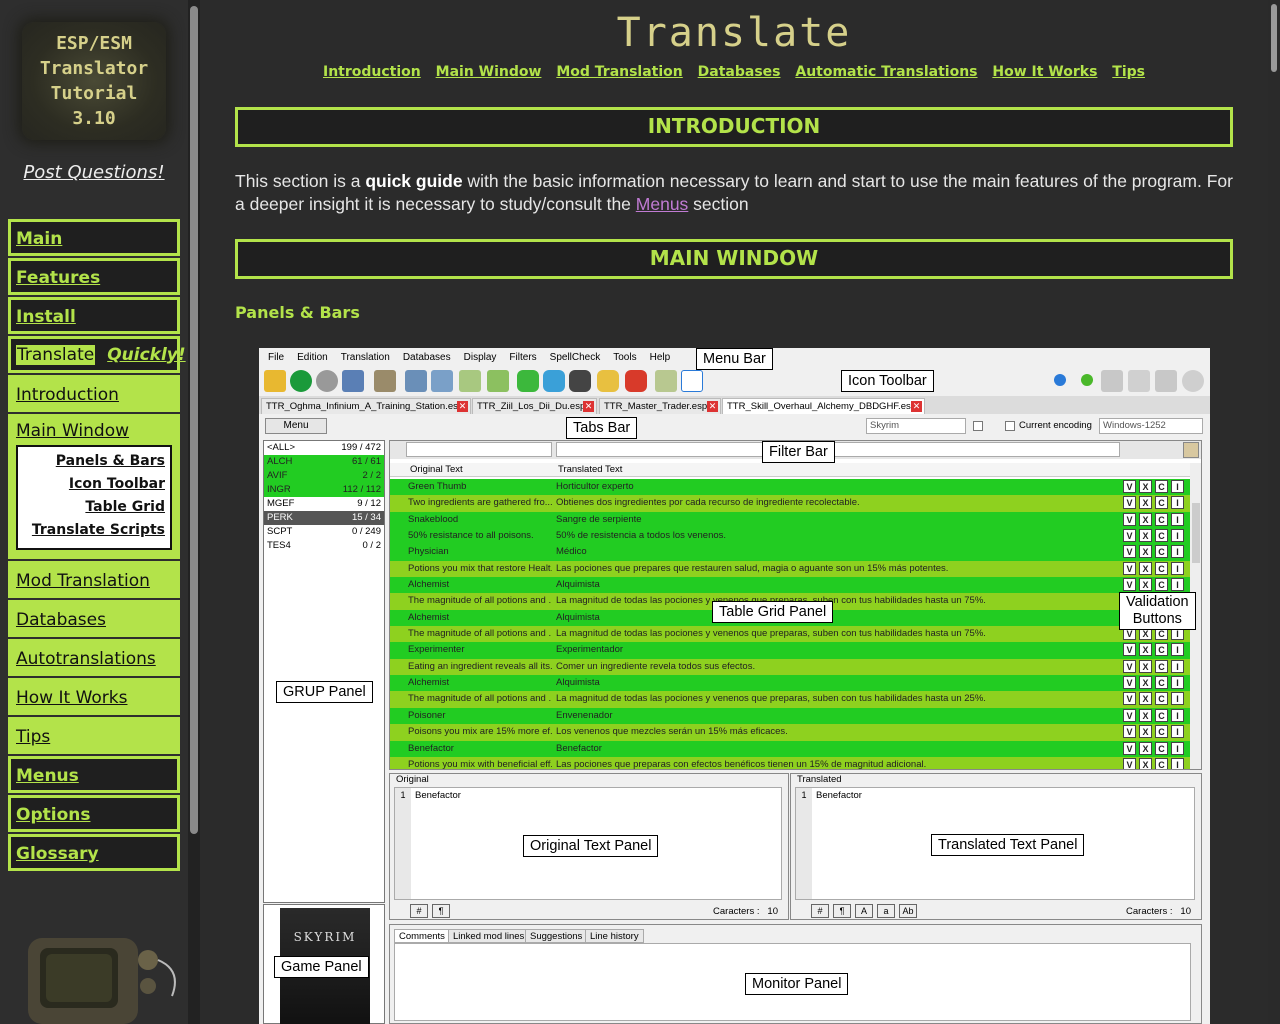  Describe the element at coordinates (590, 469) in the screenshot. I see `column-header-translated: Translated Text` at that location.